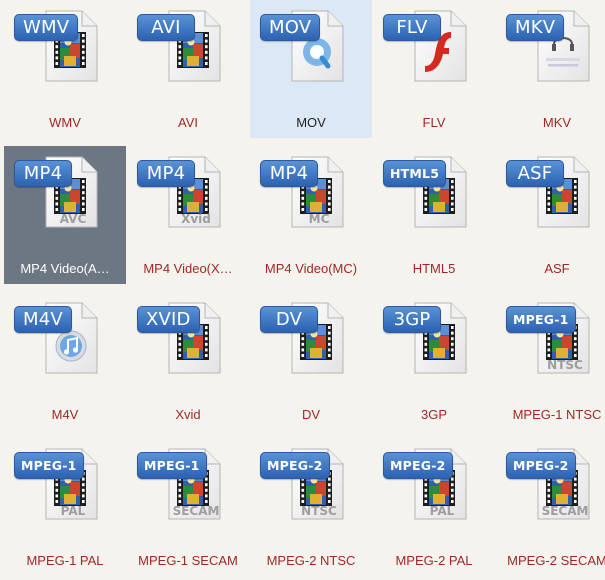 The height and width of the screenshot is (580, 605). Describe the element at coordinates (73, 219) in the screenshot. I see `codec-label: AVC` at that location.